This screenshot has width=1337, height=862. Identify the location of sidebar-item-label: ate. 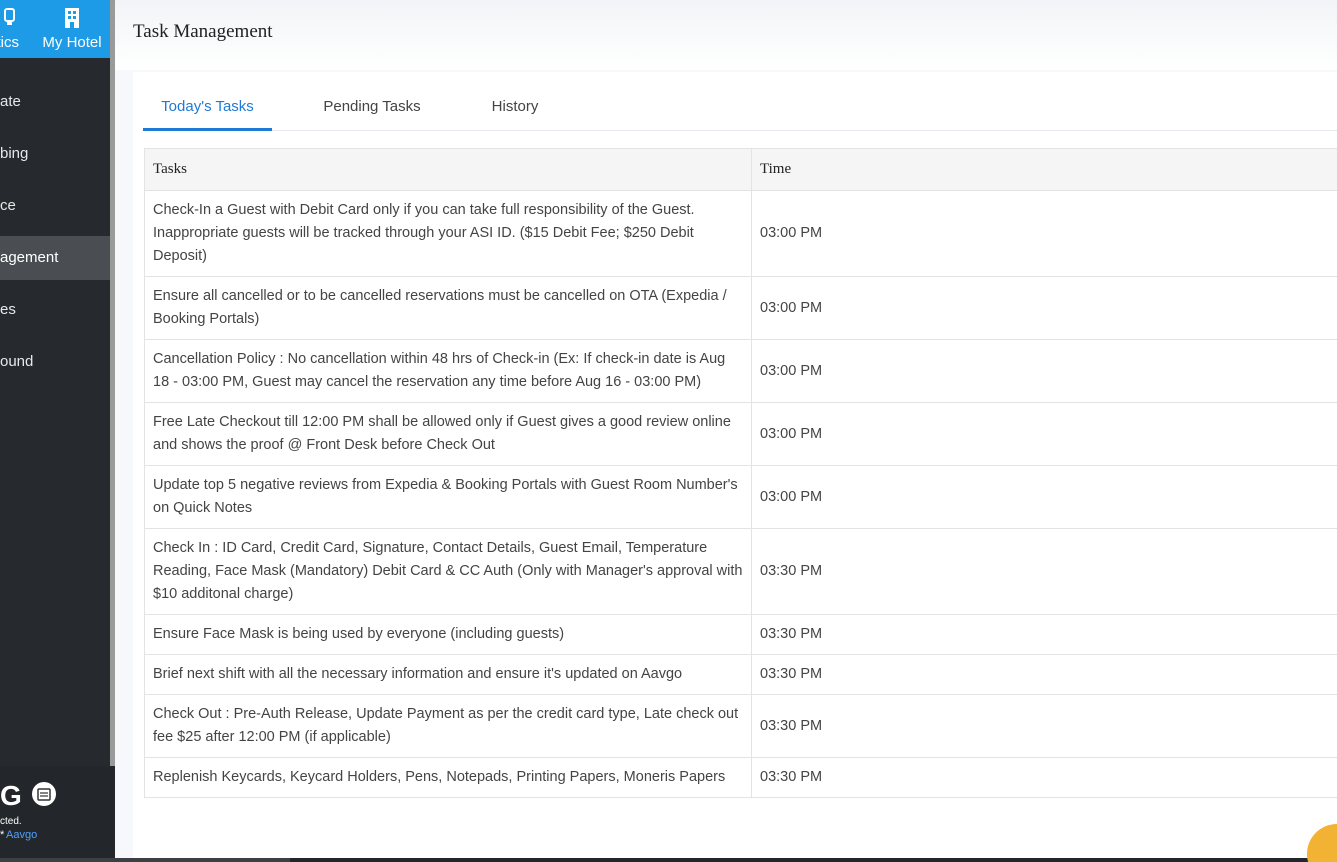
(10, 101).